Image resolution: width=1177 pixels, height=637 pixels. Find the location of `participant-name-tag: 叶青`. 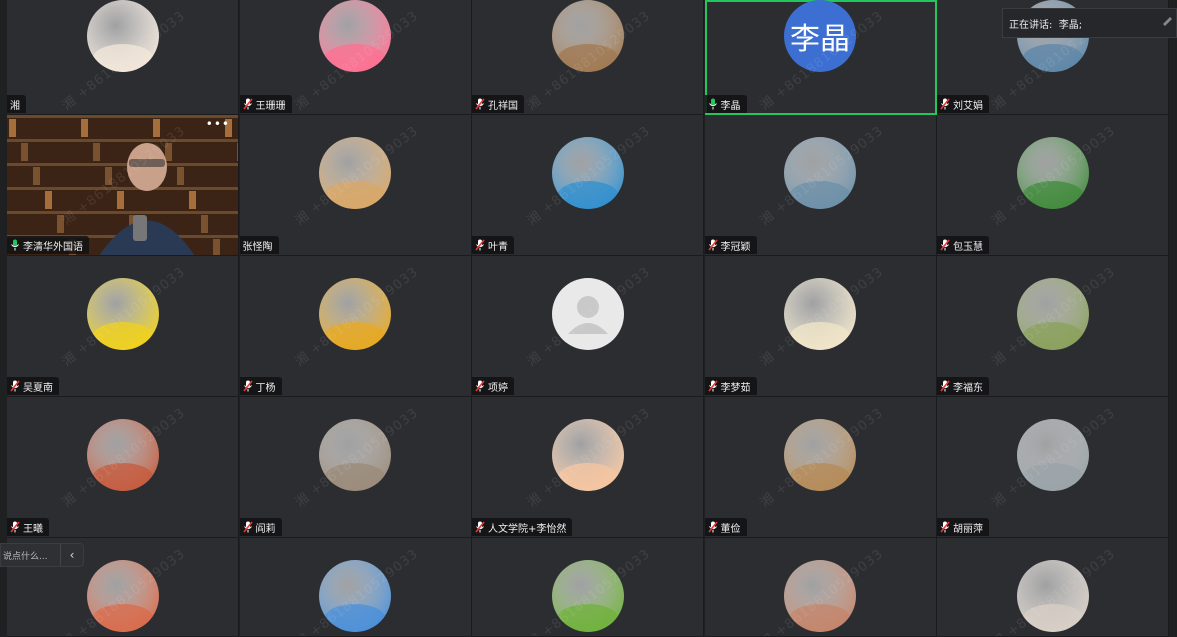

participant-name-tag: 叶青 is located at coordinates (493, 245).